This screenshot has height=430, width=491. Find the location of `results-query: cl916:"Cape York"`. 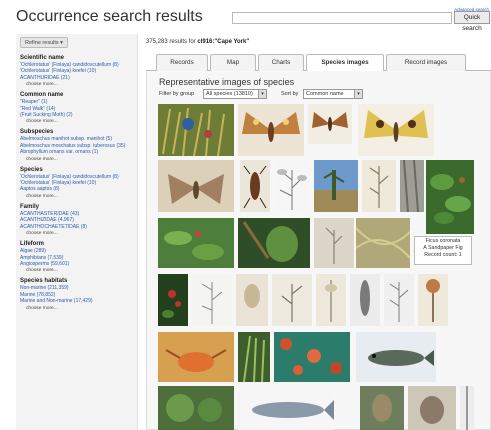

results-query: cl916:"Cape York" is located at coordinates (223, 42).